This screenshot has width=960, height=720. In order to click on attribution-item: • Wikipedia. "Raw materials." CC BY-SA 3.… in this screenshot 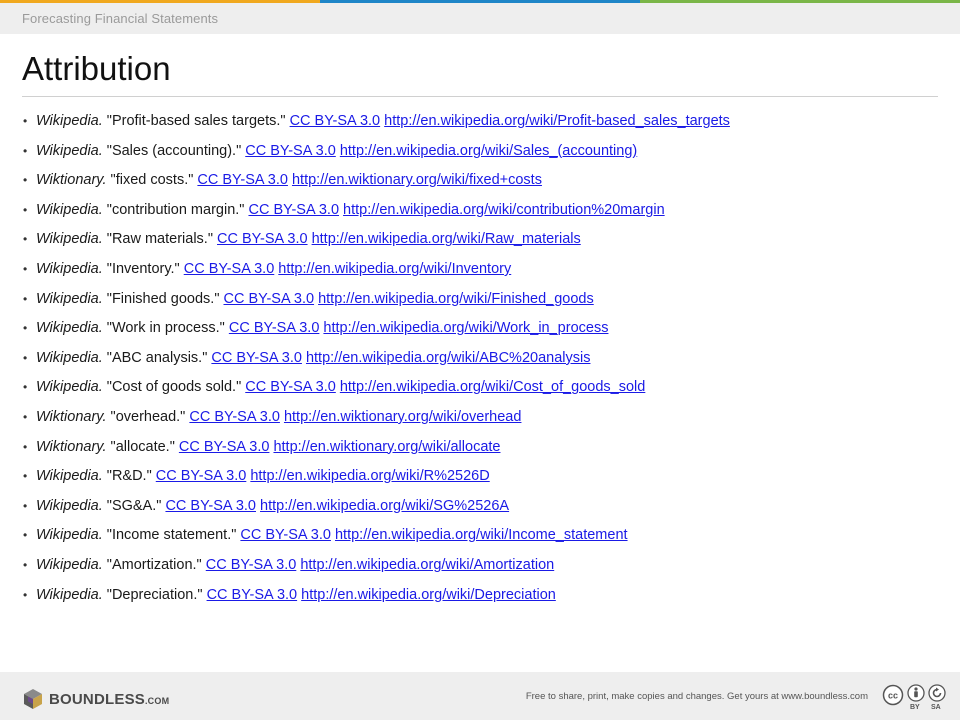, I will do `click(480, 244)`.